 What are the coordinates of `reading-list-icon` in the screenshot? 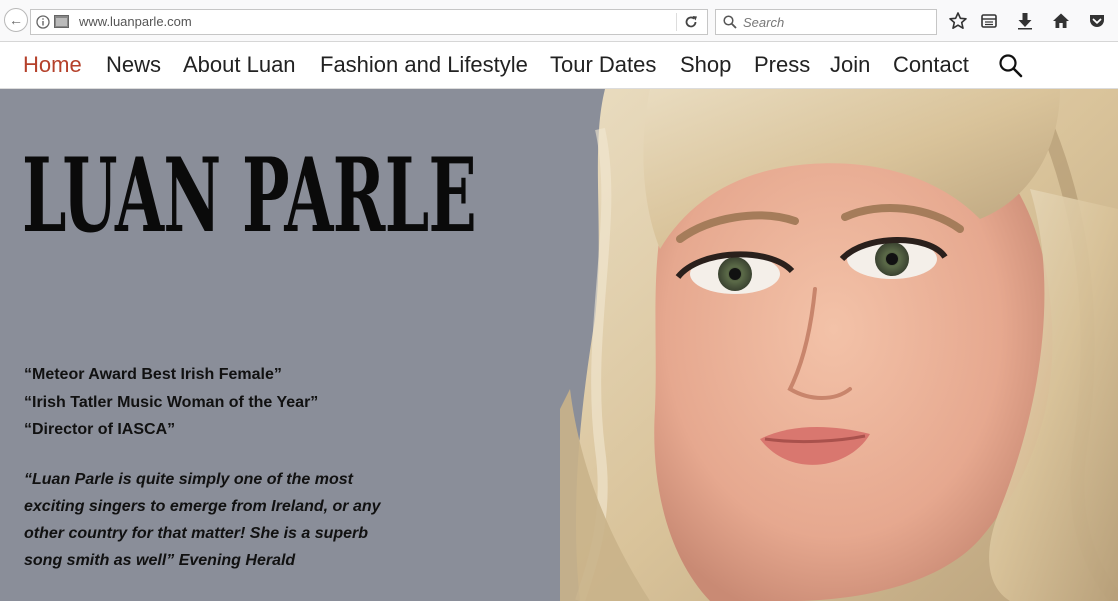 It's located at (989, 21).